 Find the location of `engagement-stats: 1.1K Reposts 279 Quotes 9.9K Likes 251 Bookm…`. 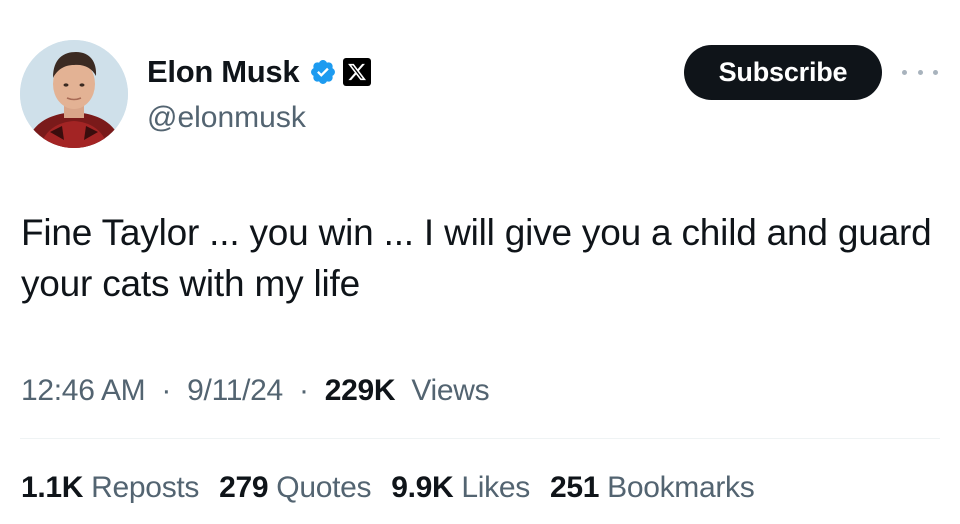

engagement-stats: 1.1K Reposts 279 Quotes 9.9K Likes 251 Bookm… is located at coordinates (397, 488).